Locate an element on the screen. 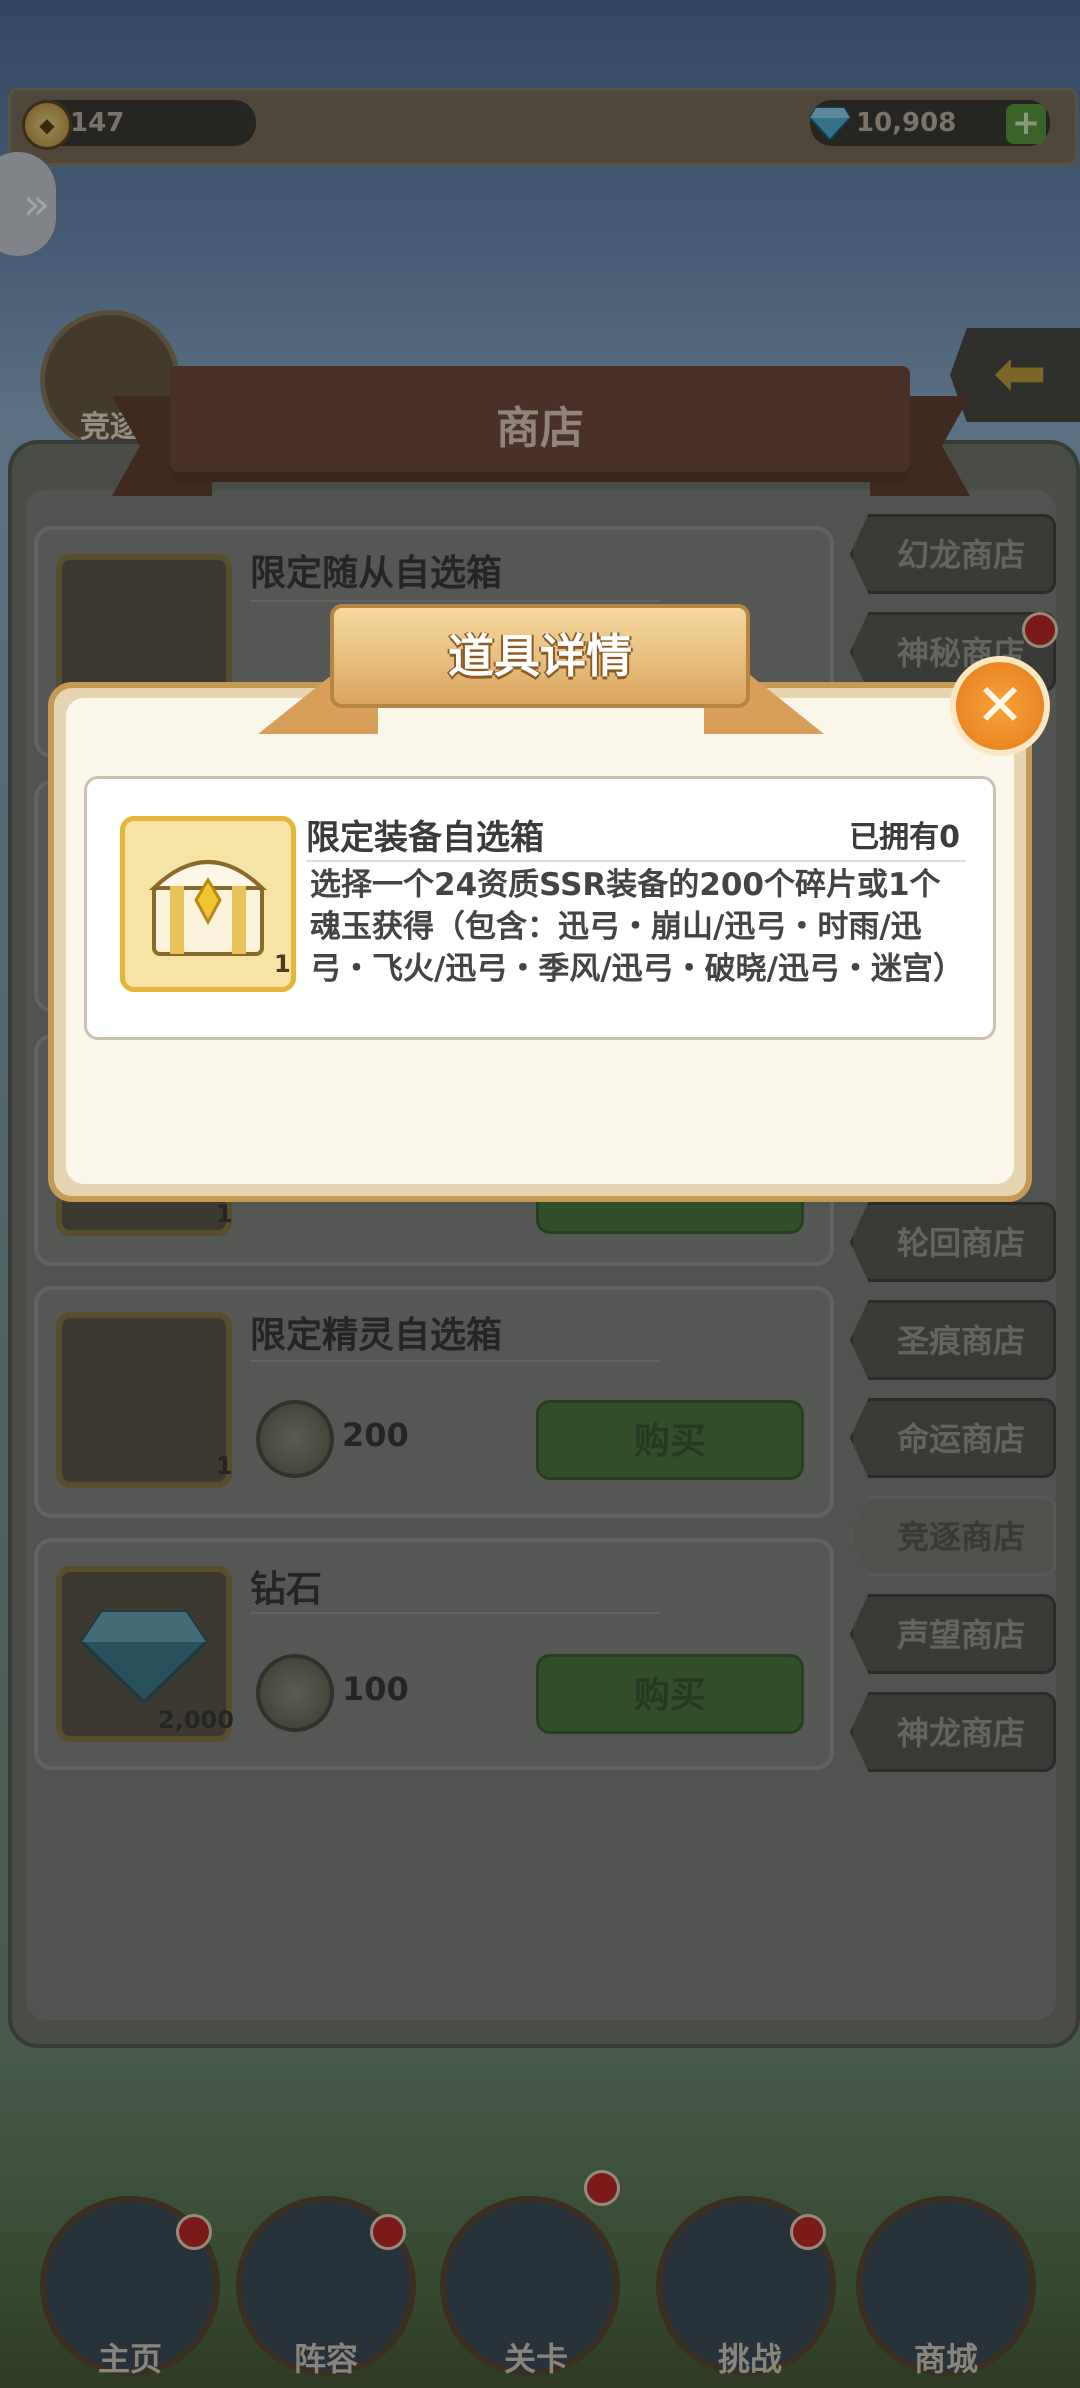 This screenshot has height=2388, width=1080. close-icon: ✕ is located at coordinates (1000, 705).